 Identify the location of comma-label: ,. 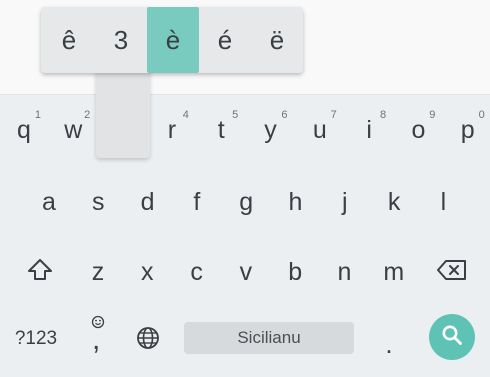
(96, 339).